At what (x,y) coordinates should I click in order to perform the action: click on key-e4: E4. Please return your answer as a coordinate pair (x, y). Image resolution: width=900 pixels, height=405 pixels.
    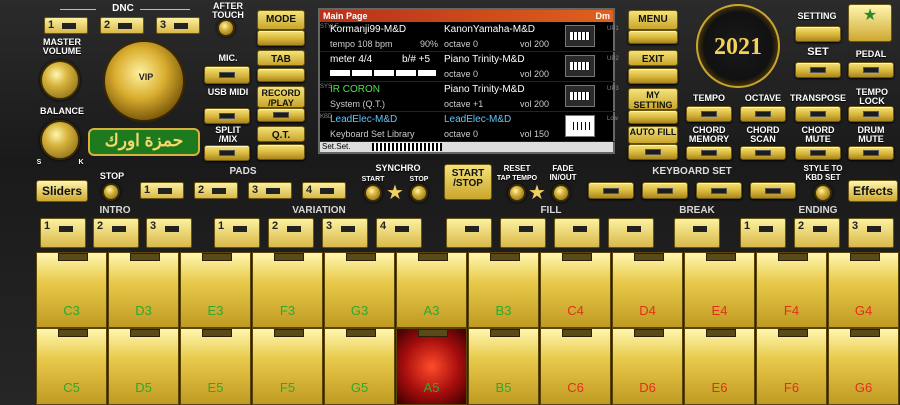
    Looking at the image, I should click on (719, 290).